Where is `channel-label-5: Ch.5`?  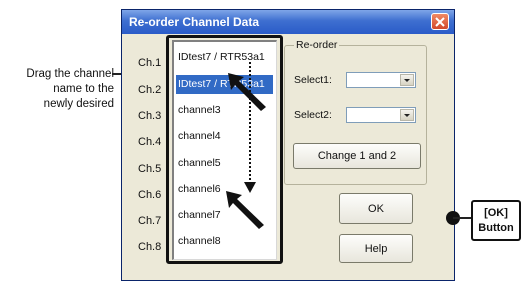
channel-label-5: Ch.5 is located at coordinates (150, 169).